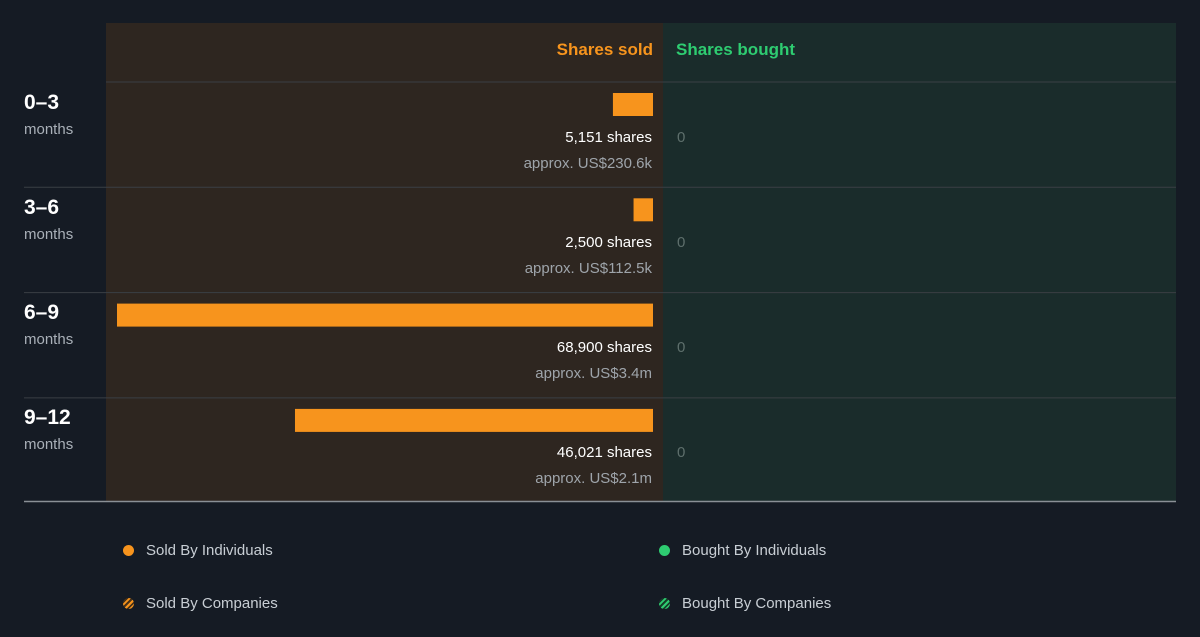 The image size is (1200, 637). What do you see at coordinates (587, 163) in the screenshot?
I see `sold-value-label: approx. US$230.6k` at bounding box center [587, 163].